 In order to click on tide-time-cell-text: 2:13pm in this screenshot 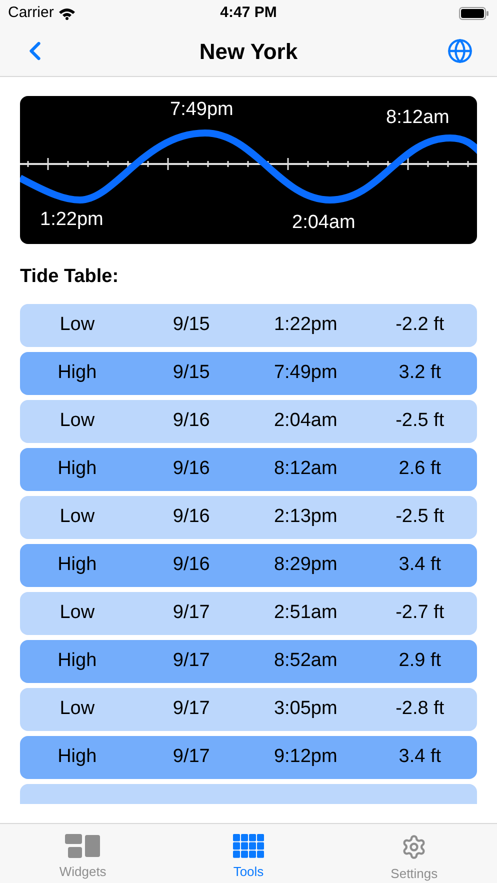, I will do `click(305, 516)`.